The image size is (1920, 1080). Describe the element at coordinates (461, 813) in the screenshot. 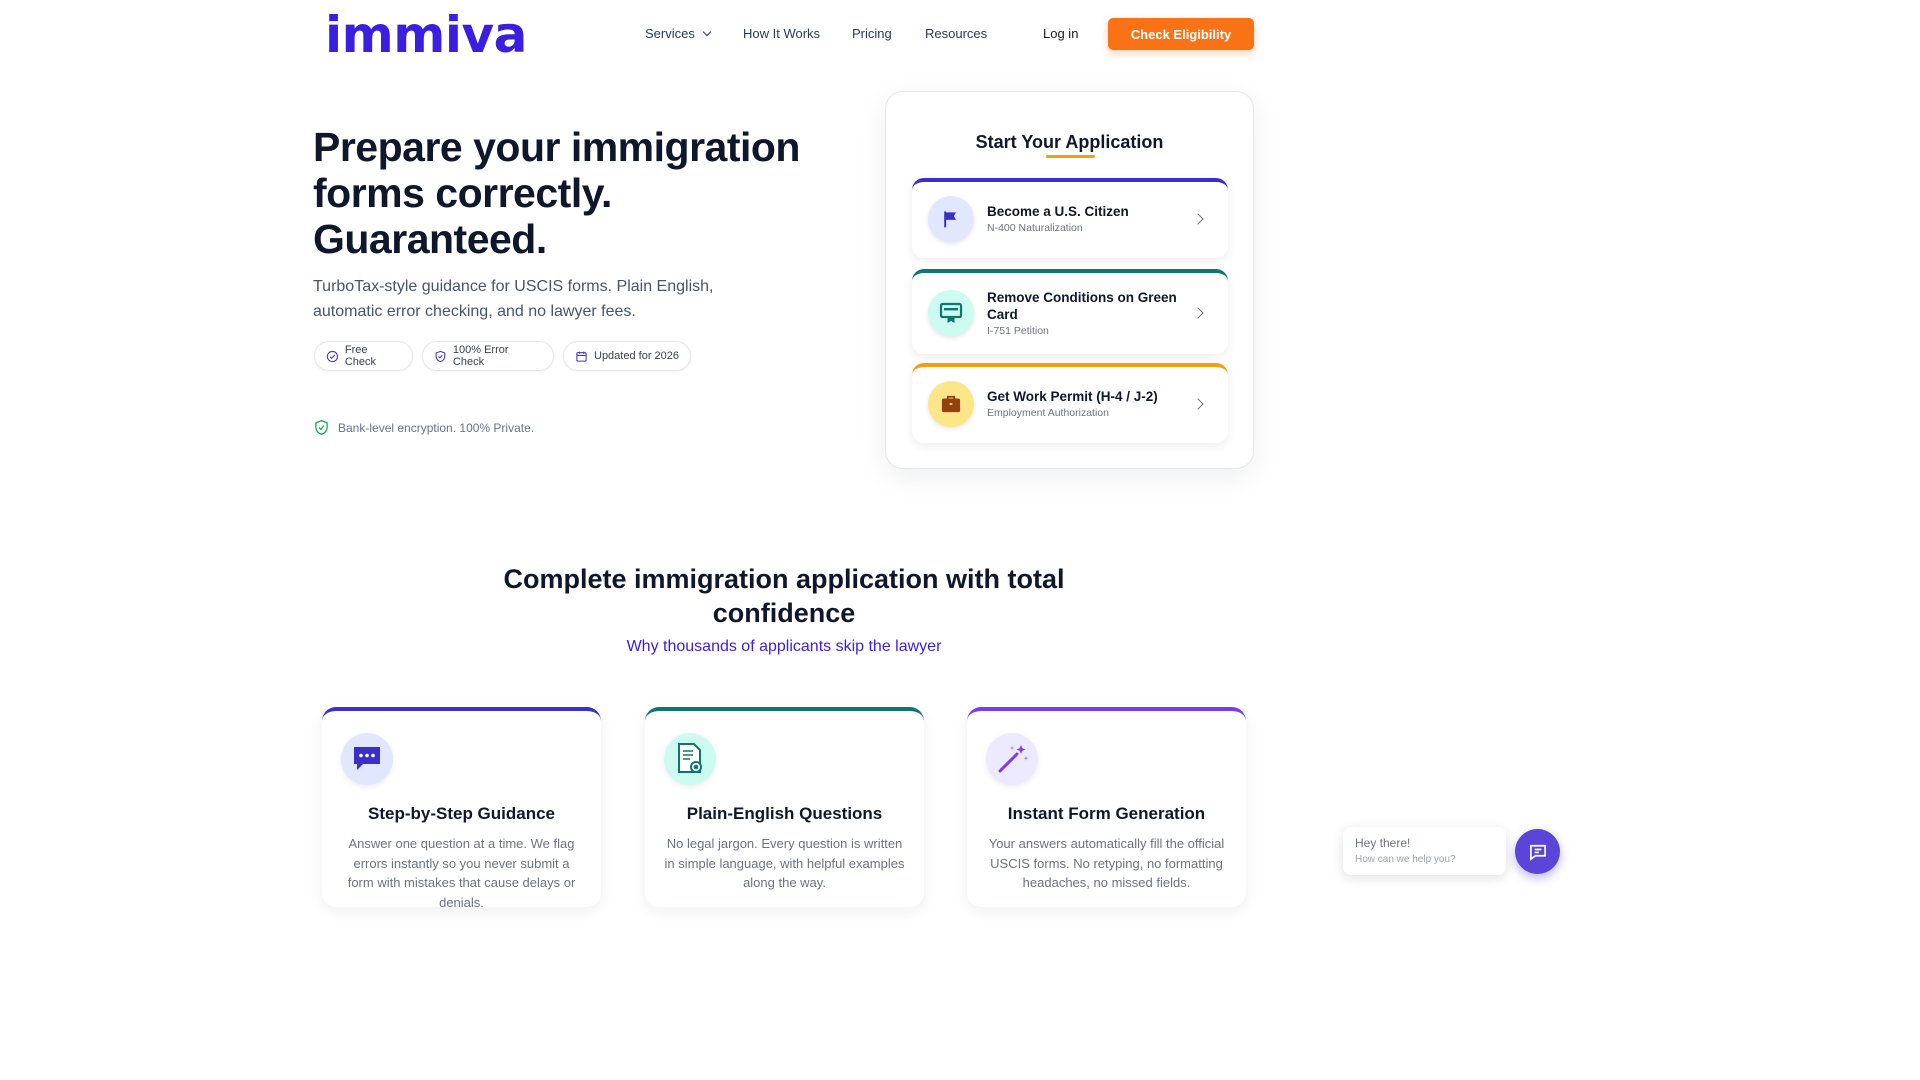

I see `feature-title: Step-by-Step Guidance` at that location.